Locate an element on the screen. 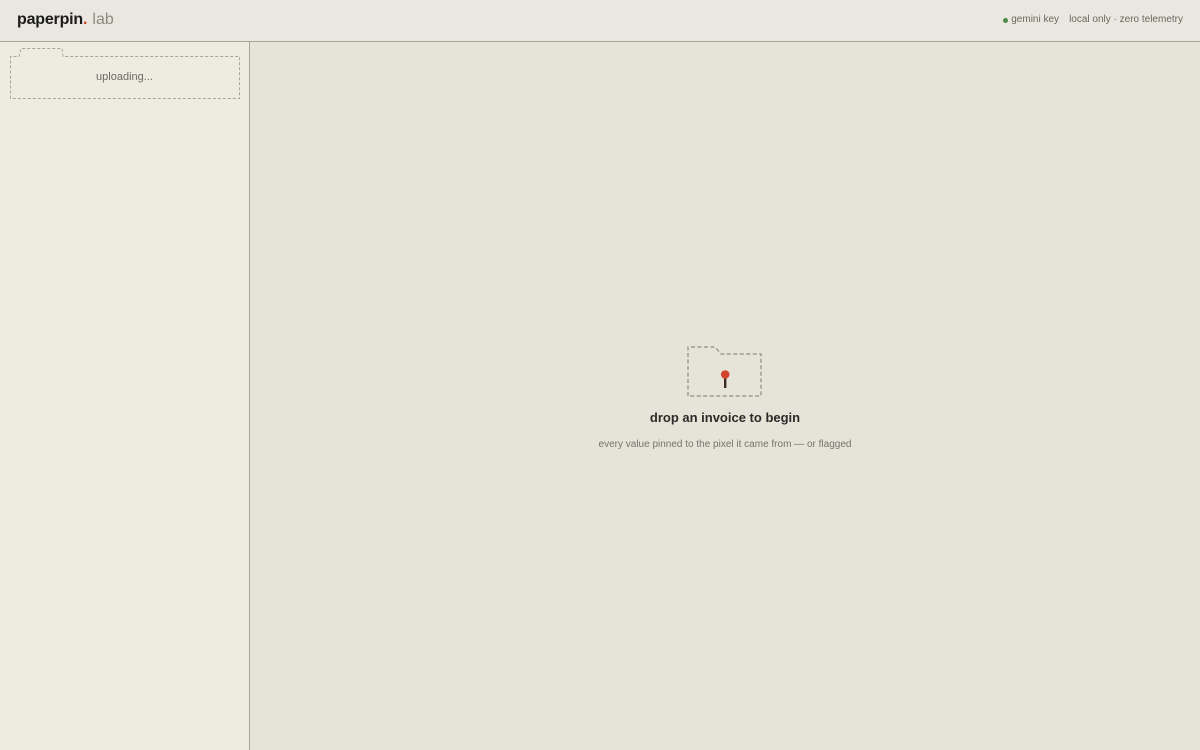  api-key-status: gemini key is located at coordinates (1035, 20).